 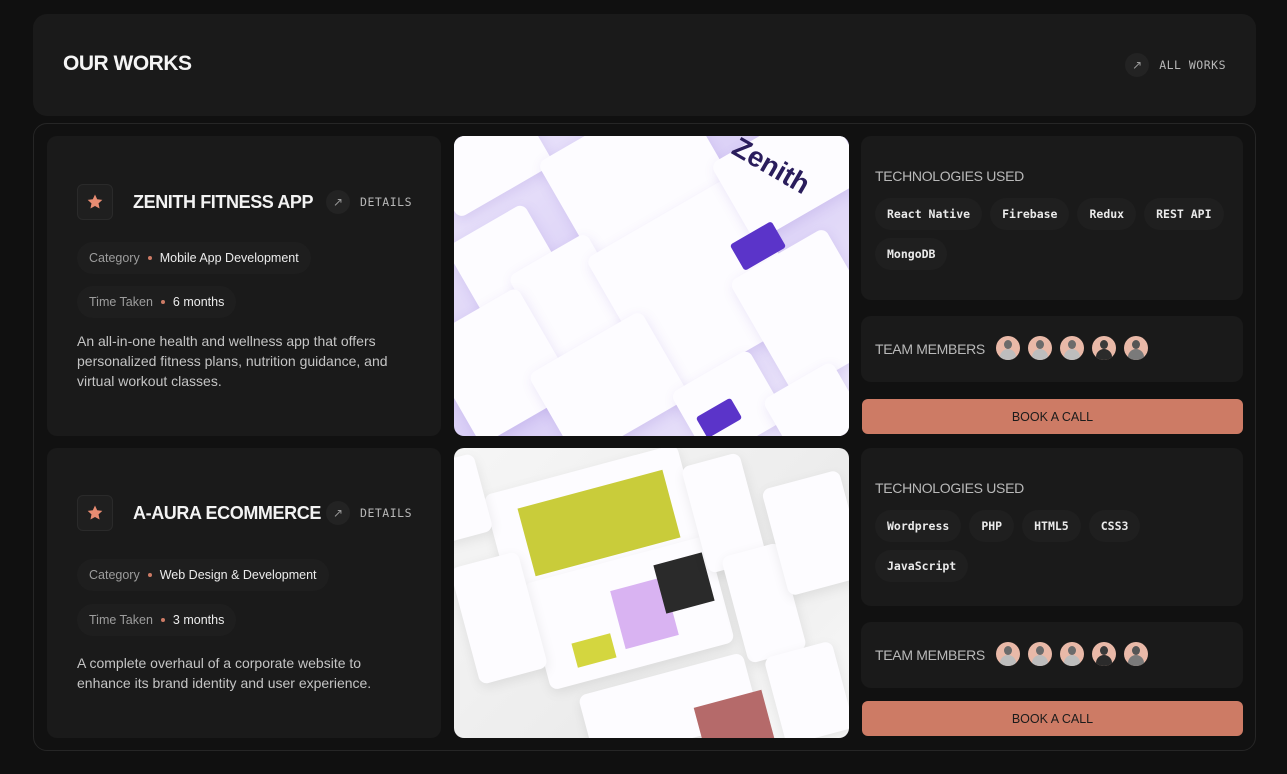 I want to click on all-works-label: ALL WORKS, so click(x=1192, y=65).